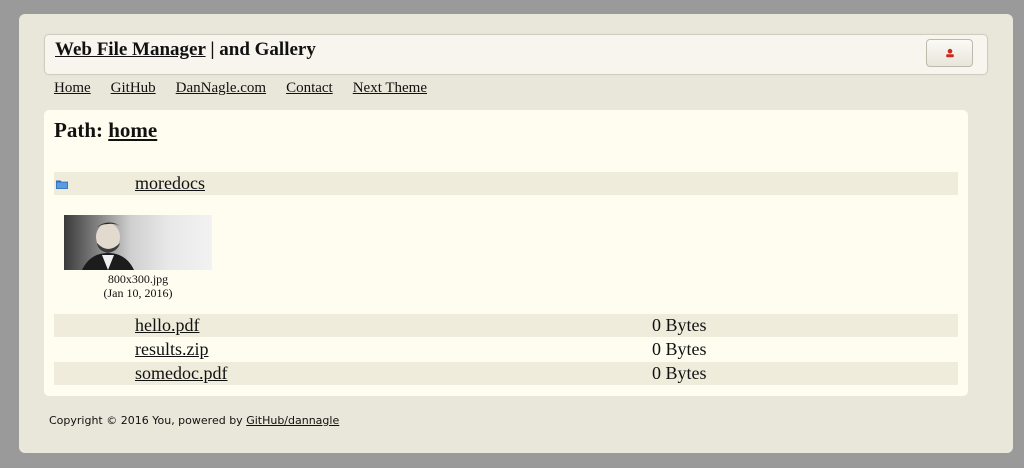  I want to click on footer-github-link: GitHub/dannagle, so click(292, 420).